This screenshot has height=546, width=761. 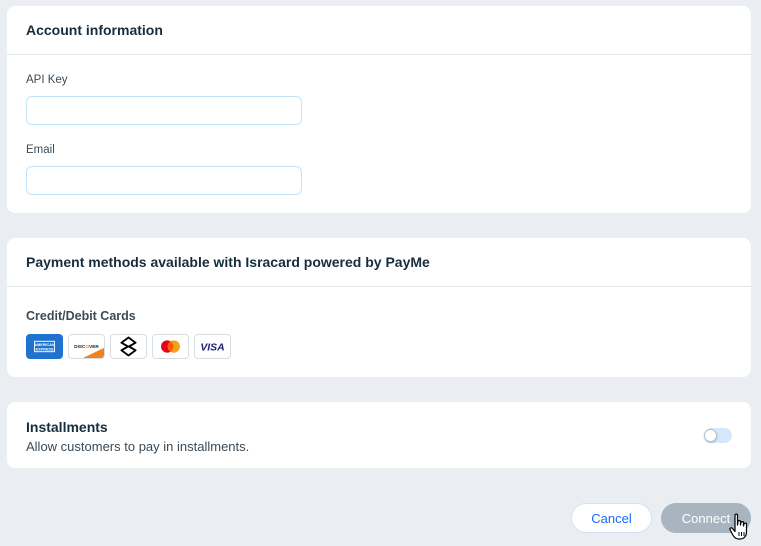 I want to click on email-label: Email, so click(x=40, y=150).